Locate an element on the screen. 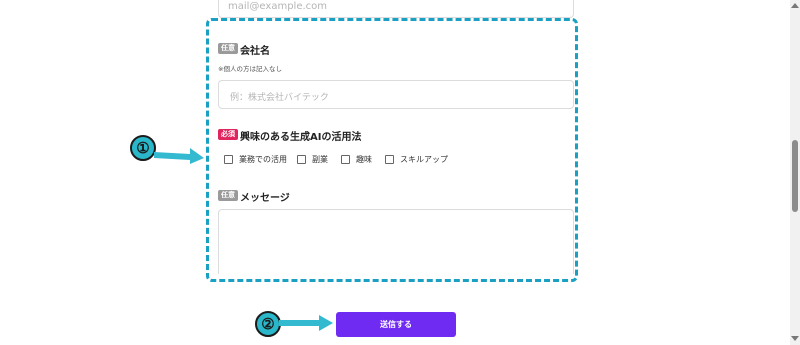  company-placeholder: 例：株式会社バイテック is located at coordinates (279, 98).